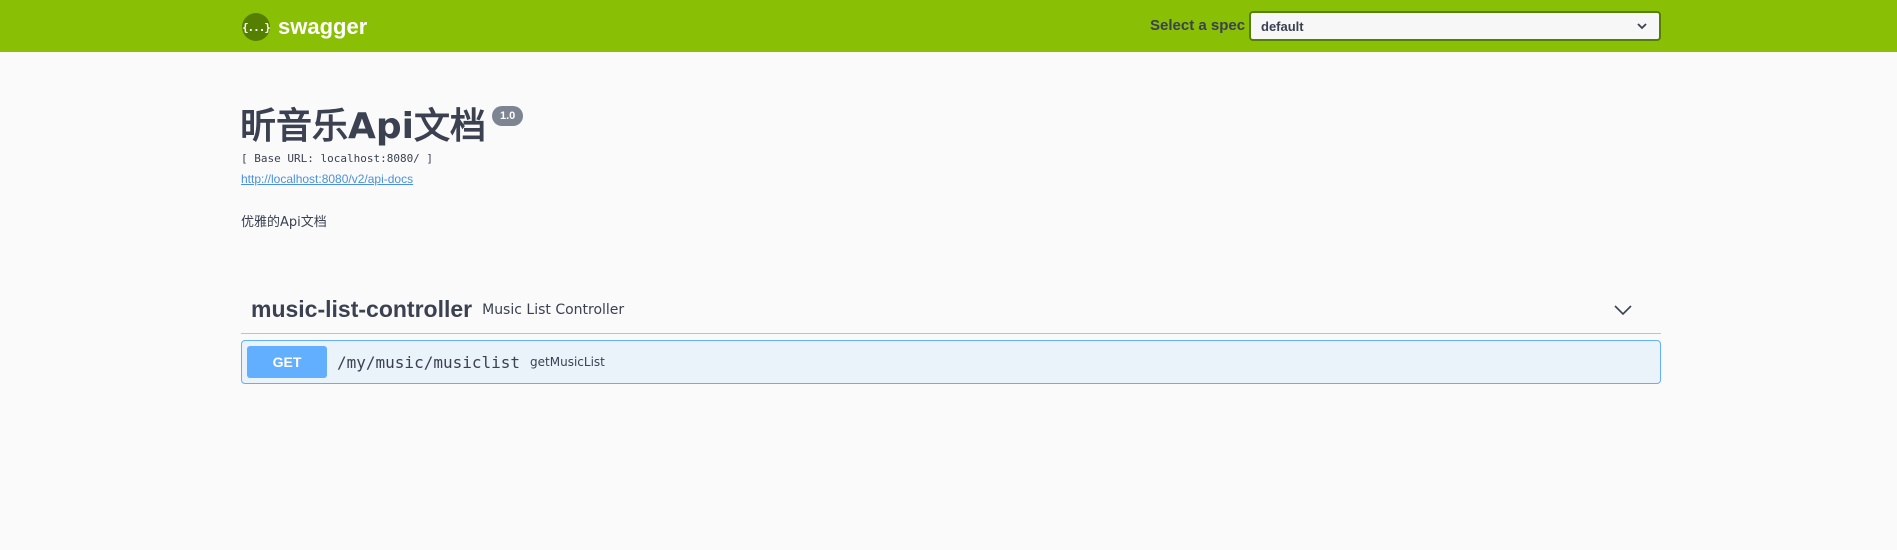 This screenshot has height=550, width=1897. Describe the element at coordinates (256, 27) in the screenshot. I see `swagger-logo-icon: {...}` at that location.